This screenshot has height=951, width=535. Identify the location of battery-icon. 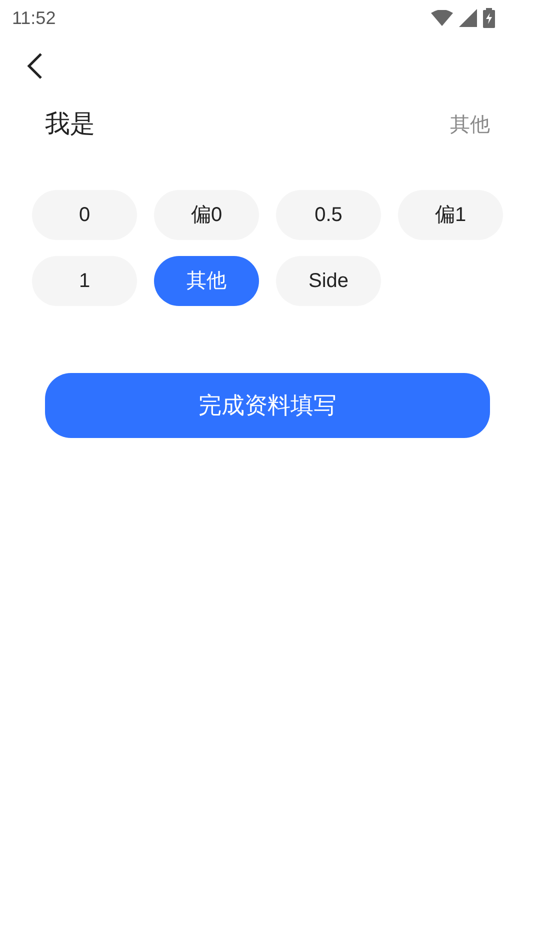
(489, 18).